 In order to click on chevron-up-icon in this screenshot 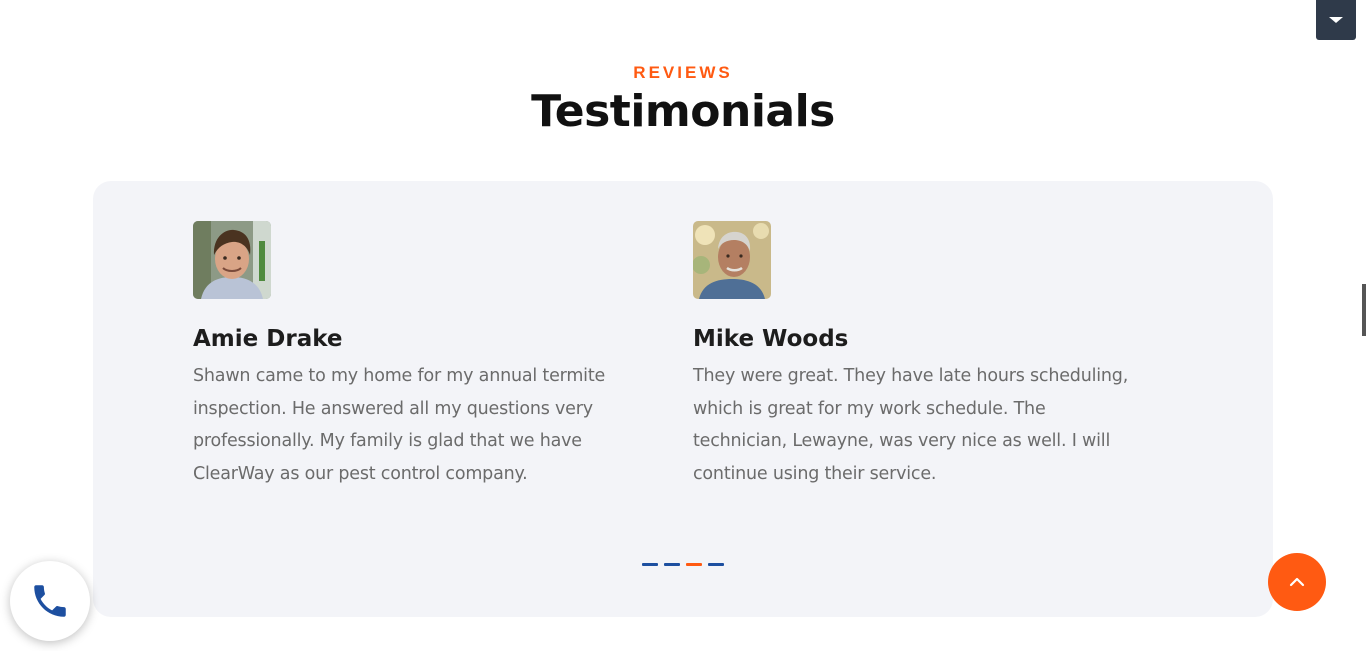, I will do `click(1297, 582)`.